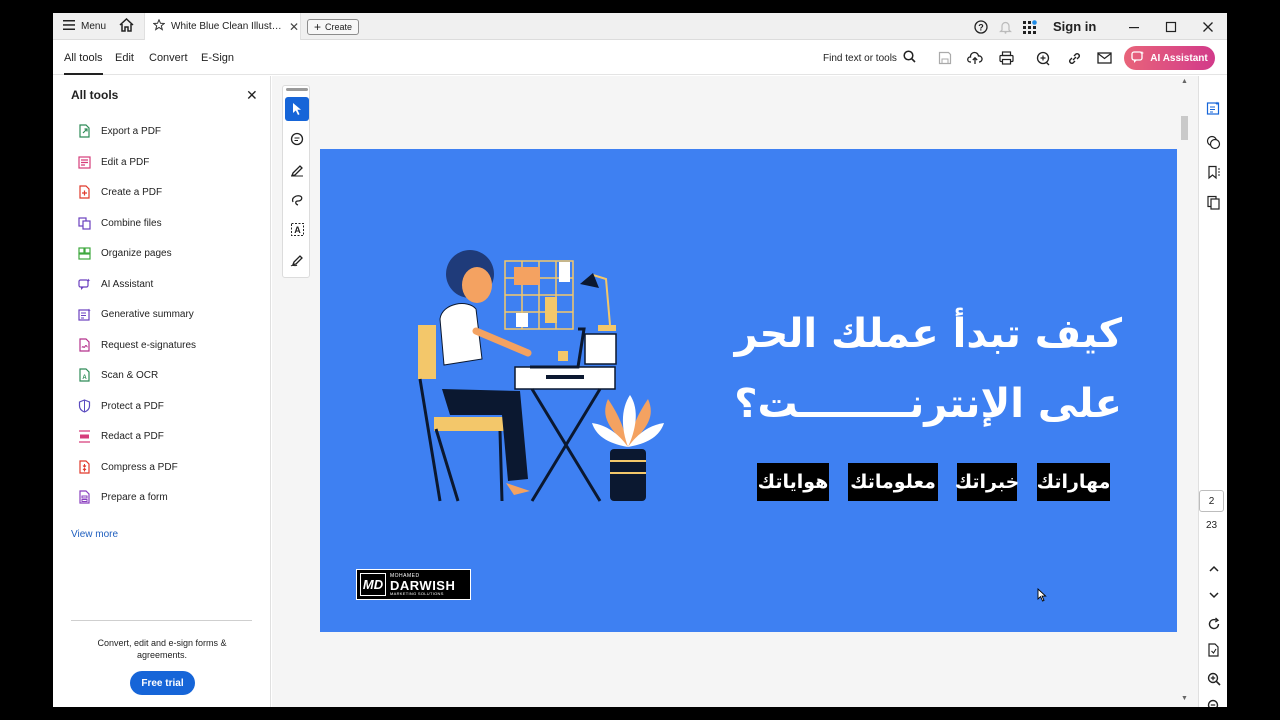 This screenshot has width=1280, height=720. Describe the element at coordinates (83, 58) in the screenshot. I see `tab-all-tools: All tools` at that location.